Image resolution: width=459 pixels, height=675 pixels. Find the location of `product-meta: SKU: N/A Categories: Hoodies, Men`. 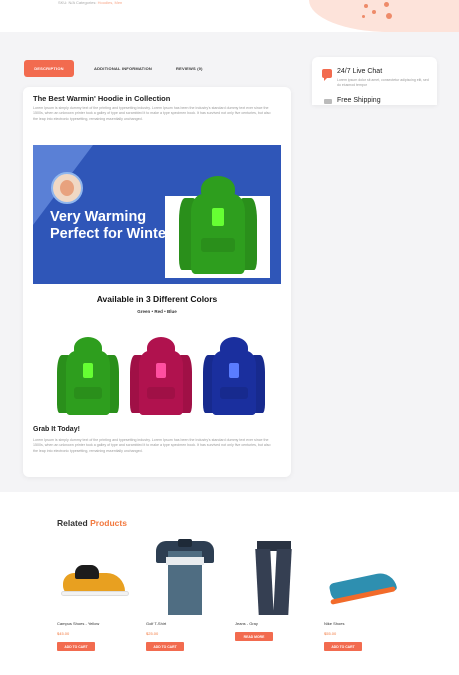

product-meta: SKU: N/A Categories: Hoodies, Men is located at coordinates (90, 2).